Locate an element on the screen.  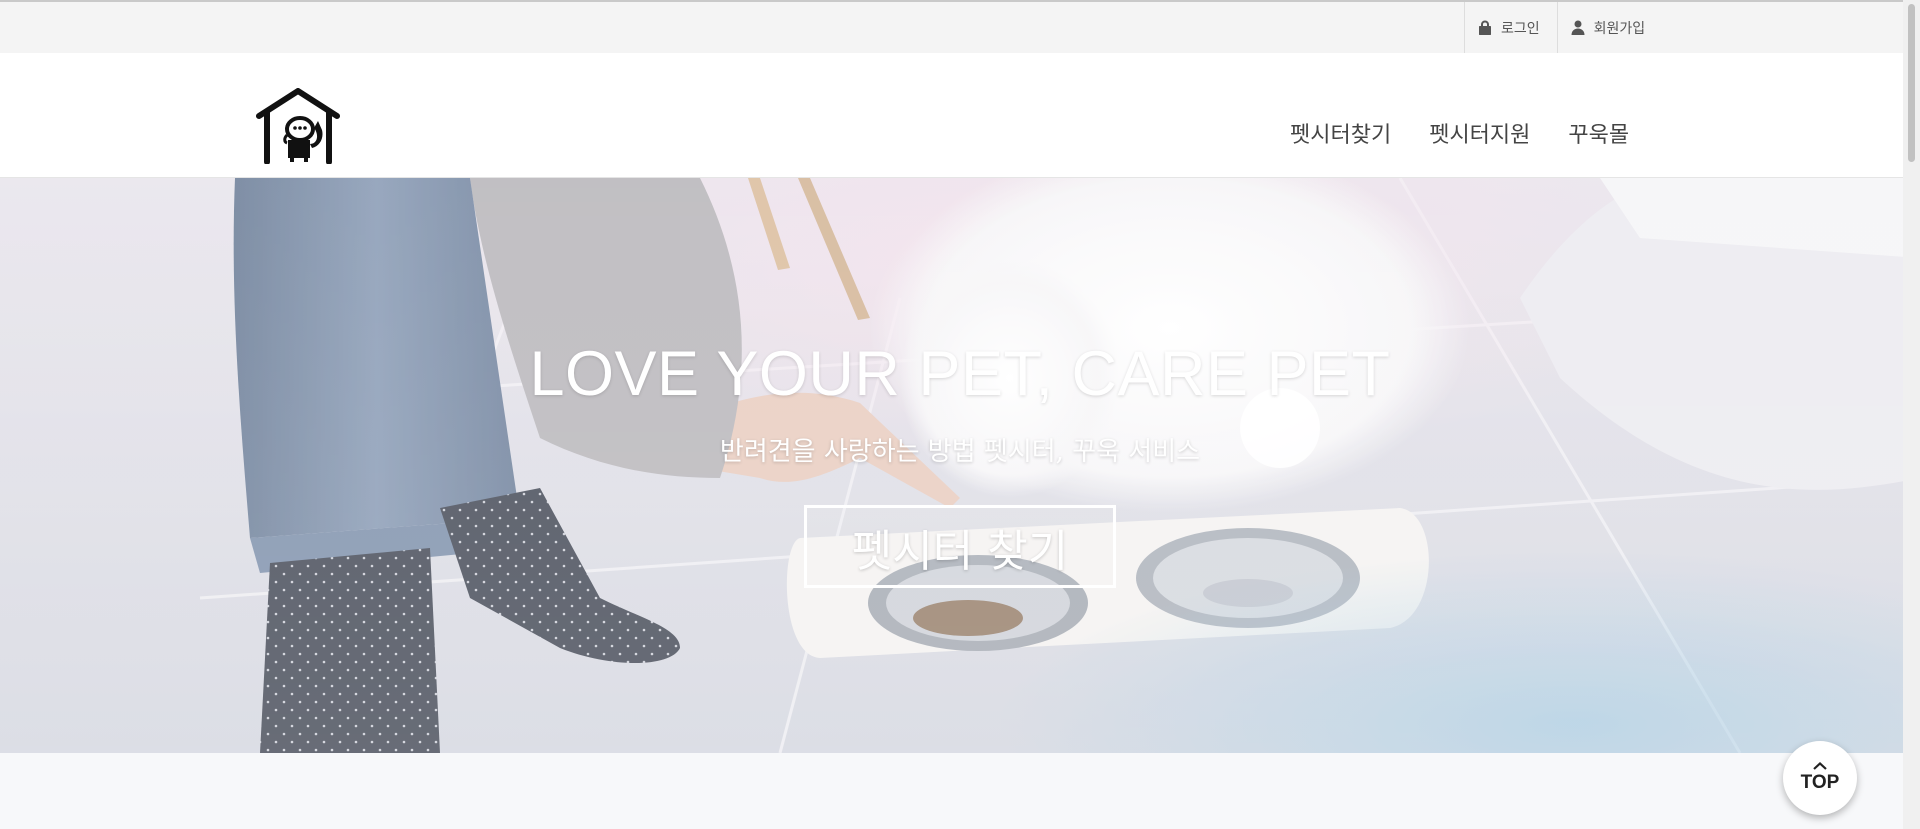
house-with-dog-icon is located at coordinates (298, 126).